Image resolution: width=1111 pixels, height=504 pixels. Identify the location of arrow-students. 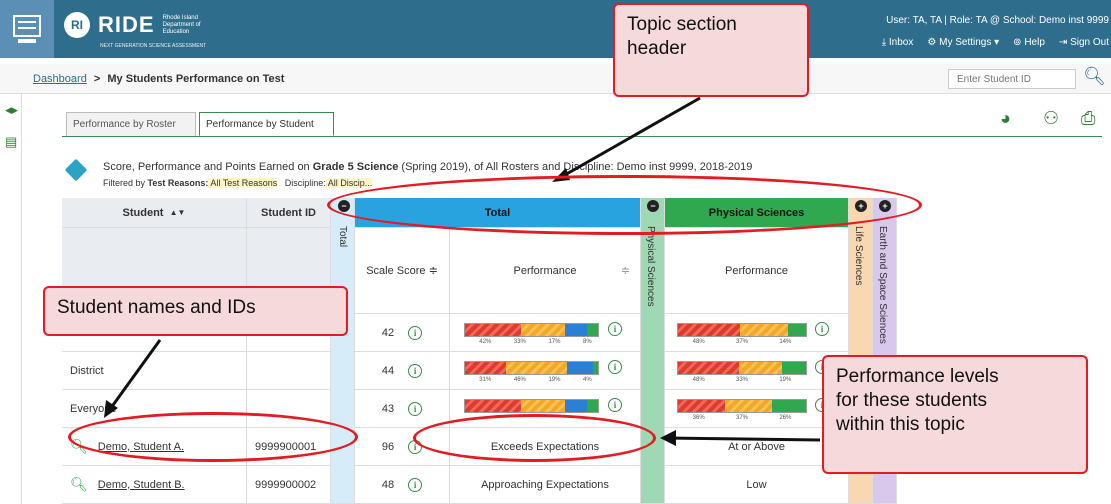
(134, 376).